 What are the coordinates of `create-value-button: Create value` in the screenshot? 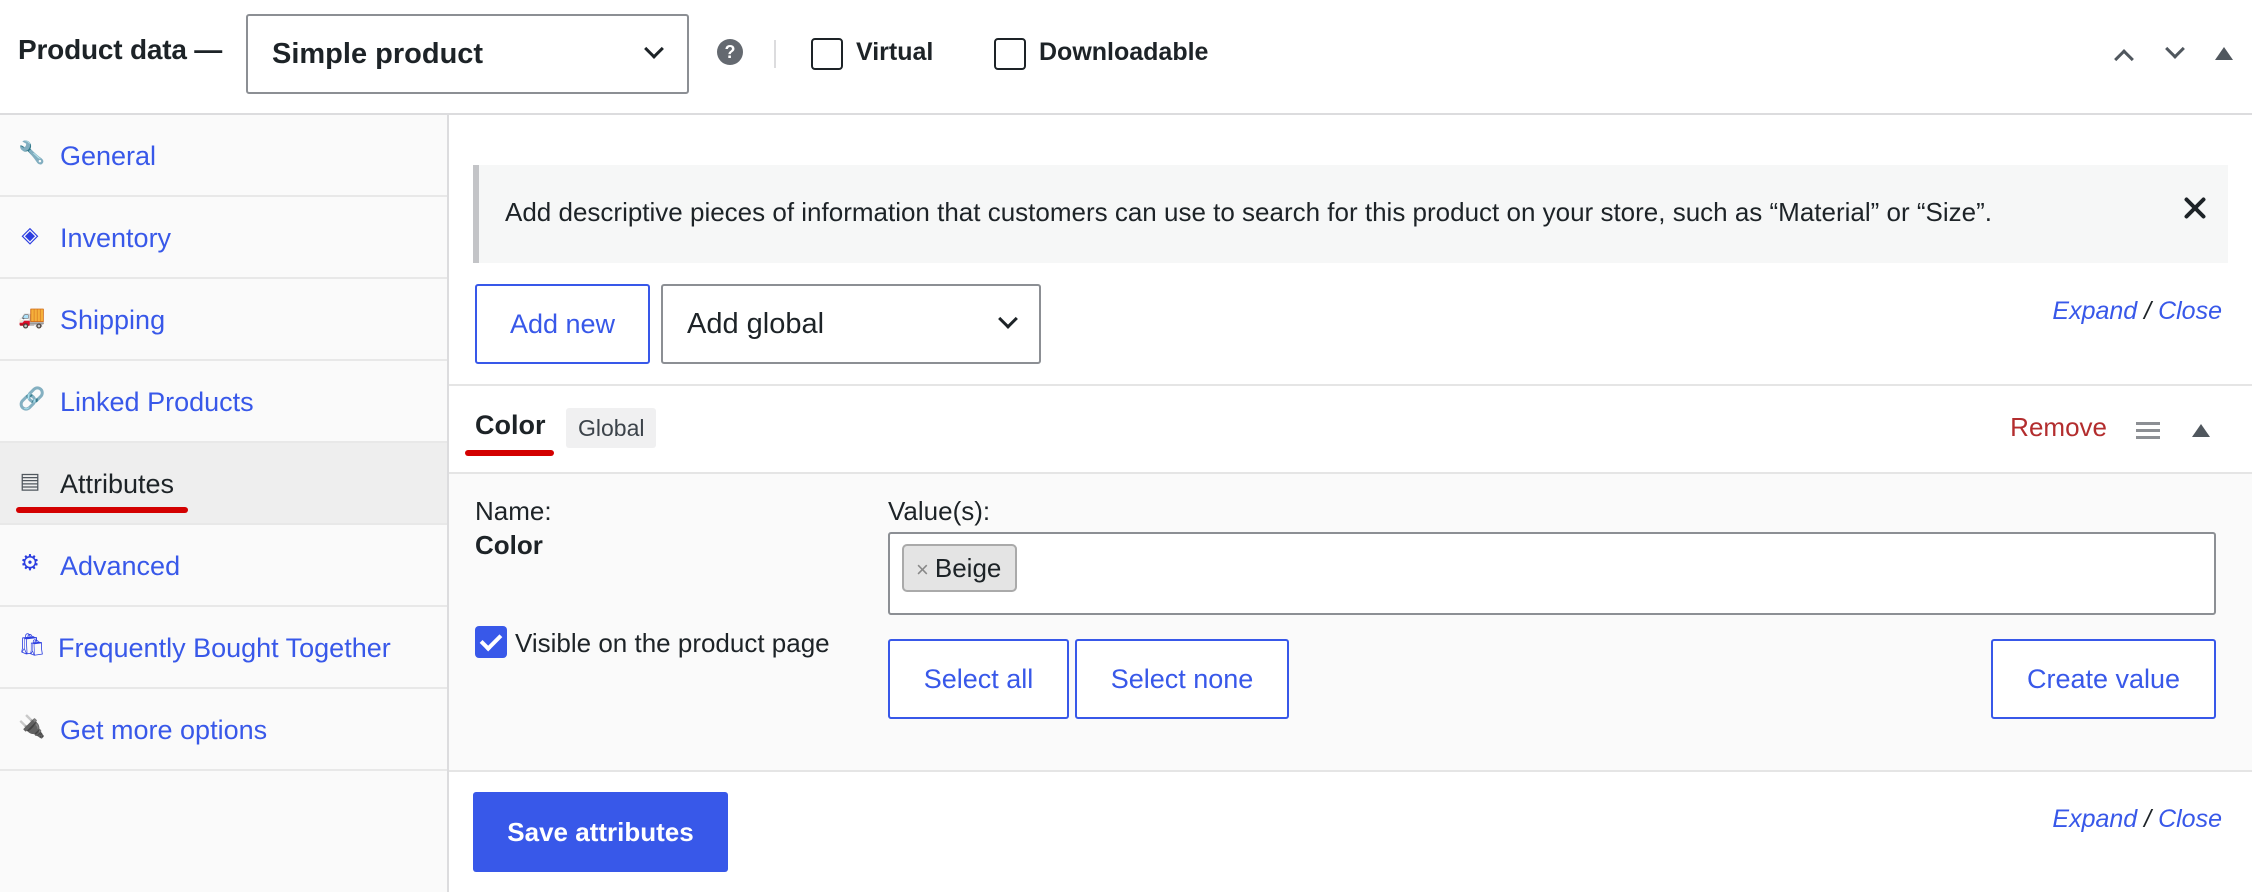 It's located at (2103, 679).